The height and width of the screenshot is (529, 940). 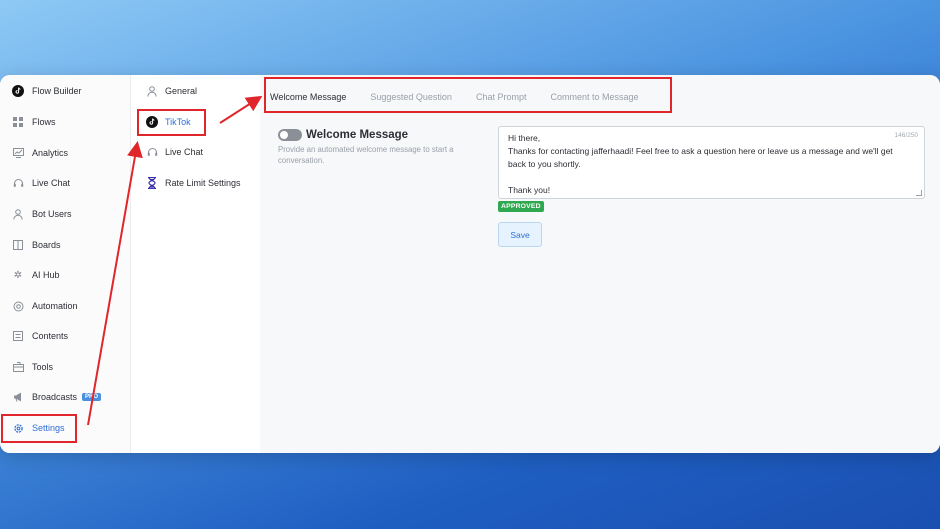 What do you see at coordinates (18, 336) in the screenshot?
I see `contents-icon` at bounding box center [18, 336].